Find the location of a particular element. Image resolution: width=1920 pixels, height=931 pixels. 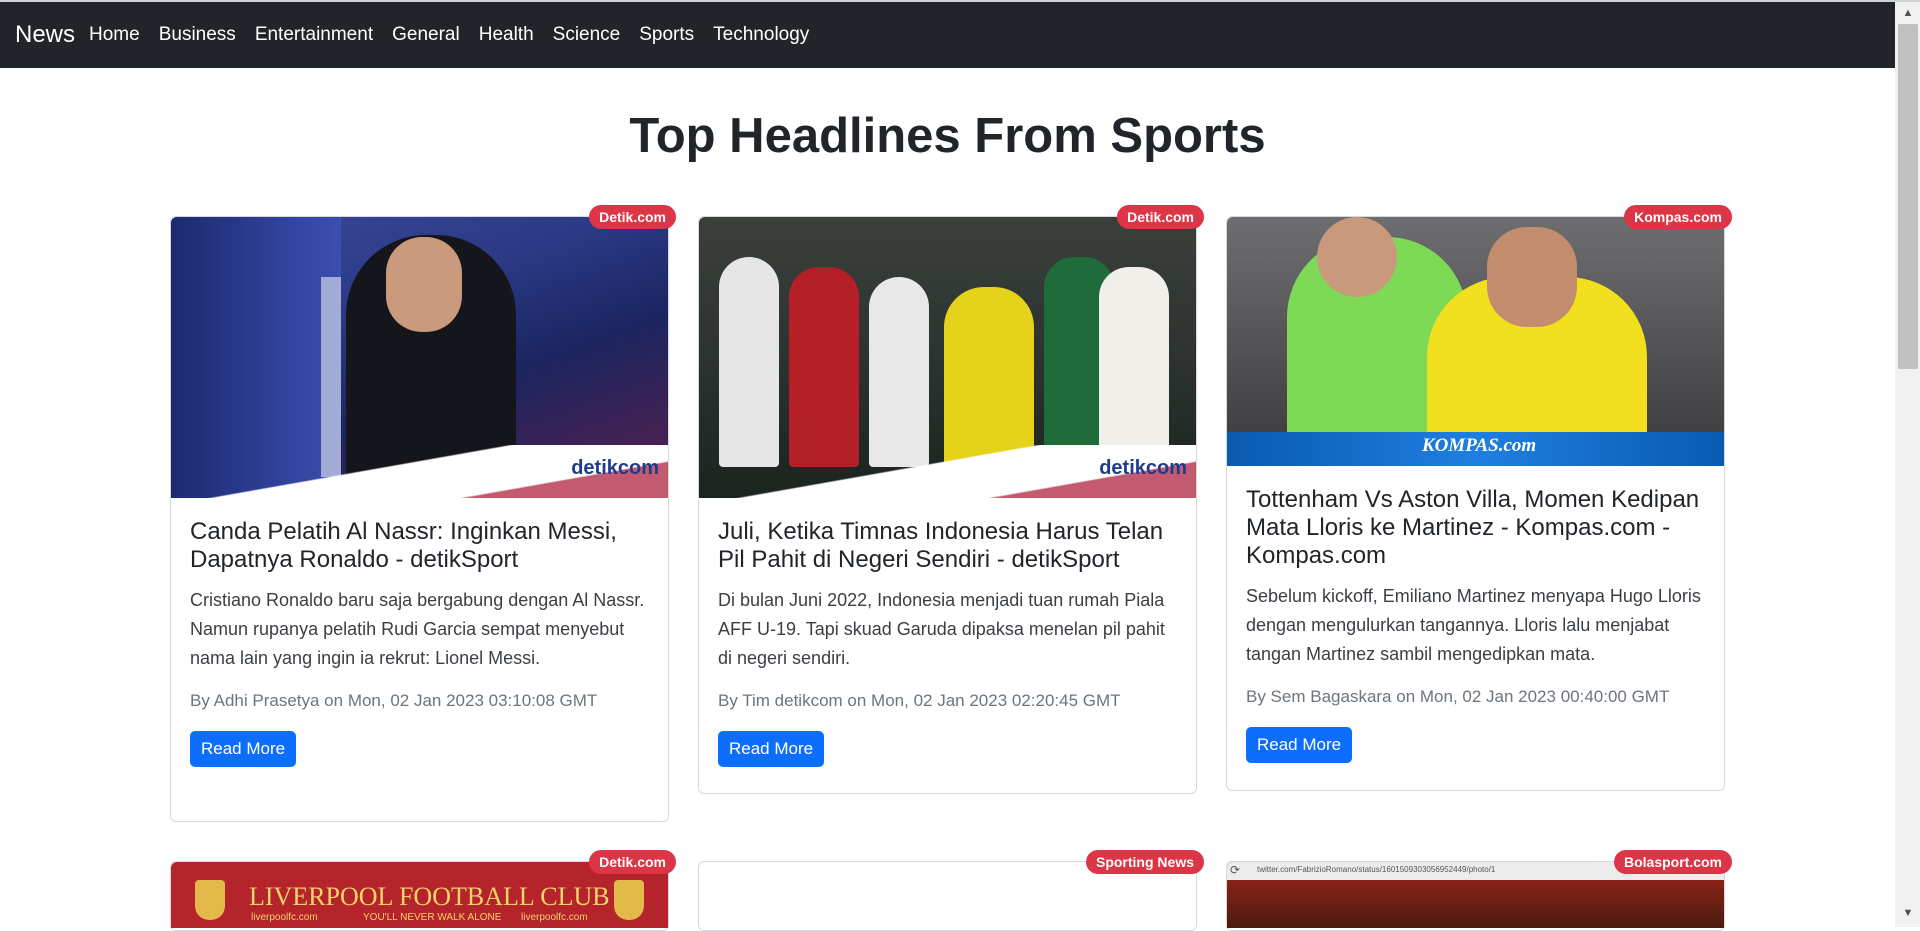

liverpool-sub-mid: YOU'LL NEVER WALK ALONE is located at coordinates (432, 917).